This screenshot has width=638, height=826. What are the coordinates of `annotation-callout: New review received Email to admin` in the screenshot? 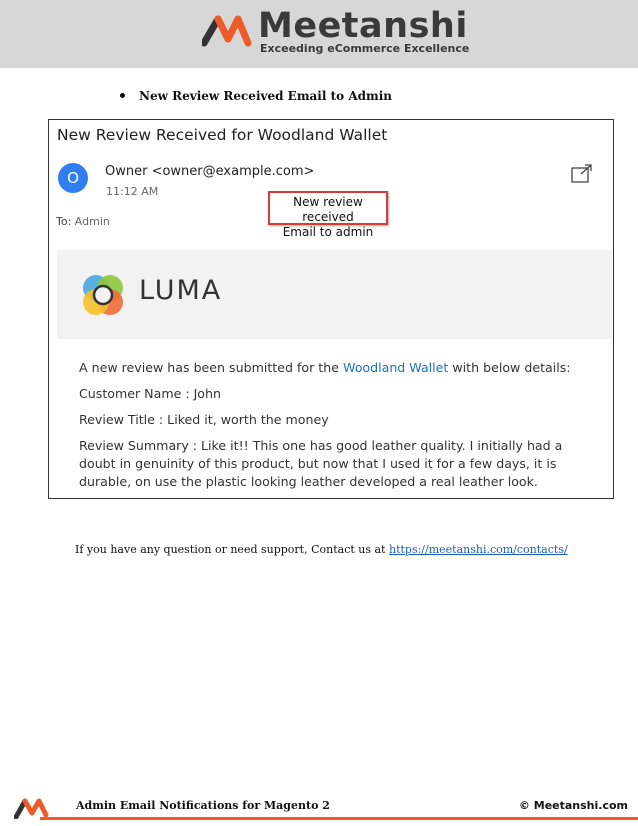 It's located at (328, 215).